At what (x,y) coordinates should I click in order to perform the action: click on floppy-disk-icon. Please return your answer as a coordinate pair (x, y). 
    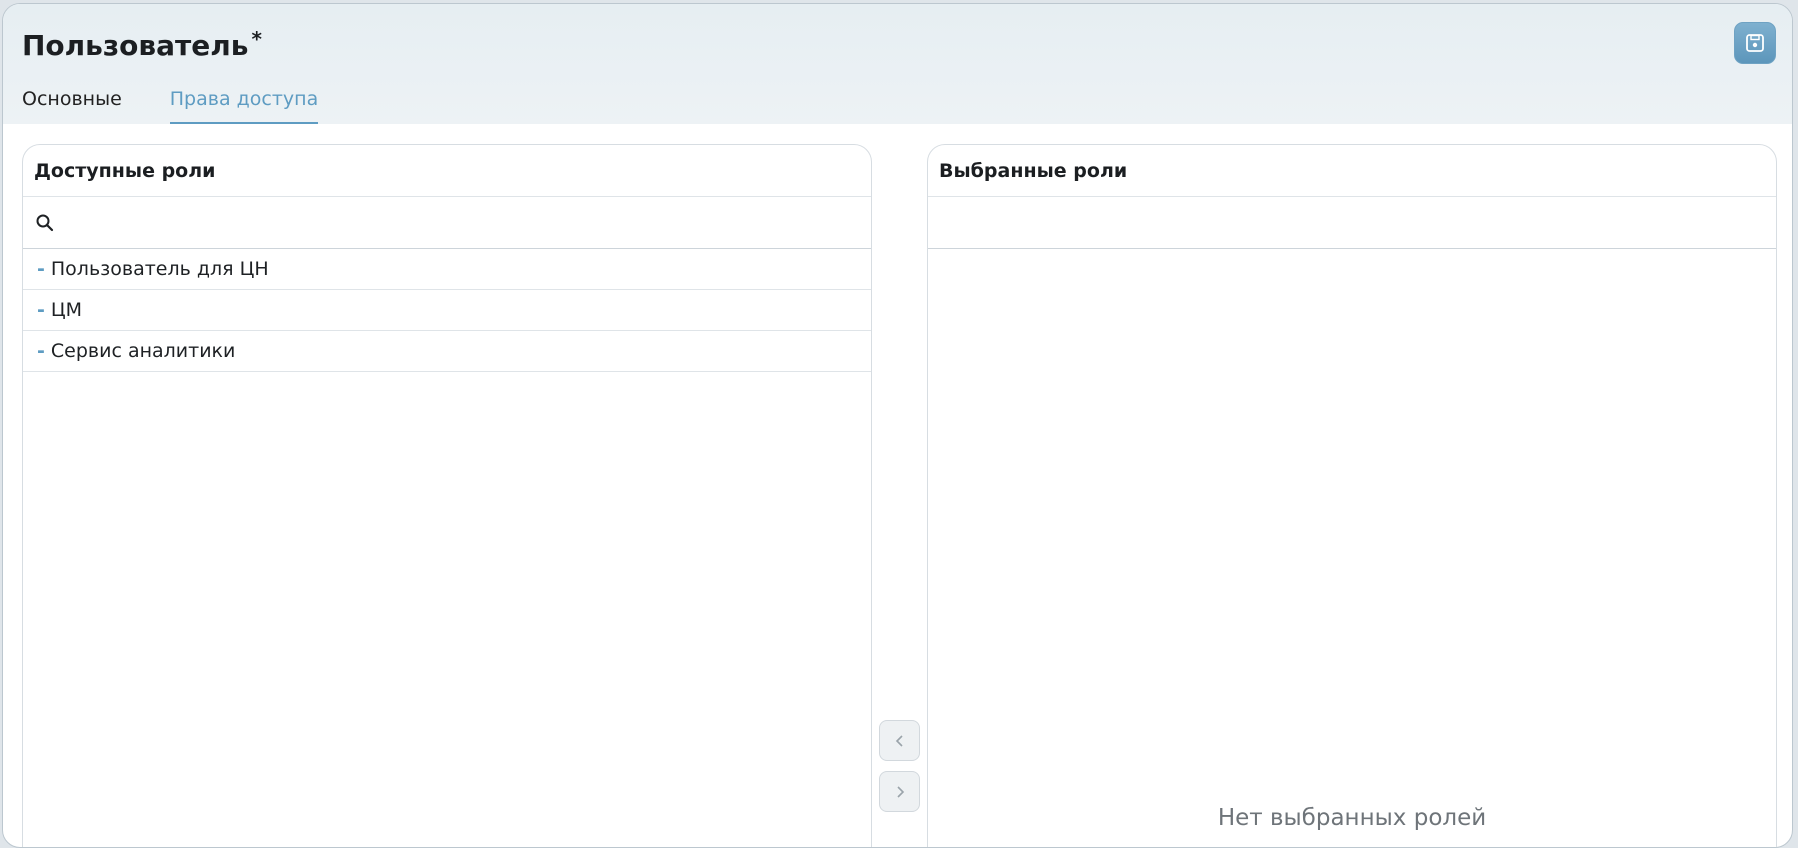
    Looking at the image, I should click on (1755, 43).